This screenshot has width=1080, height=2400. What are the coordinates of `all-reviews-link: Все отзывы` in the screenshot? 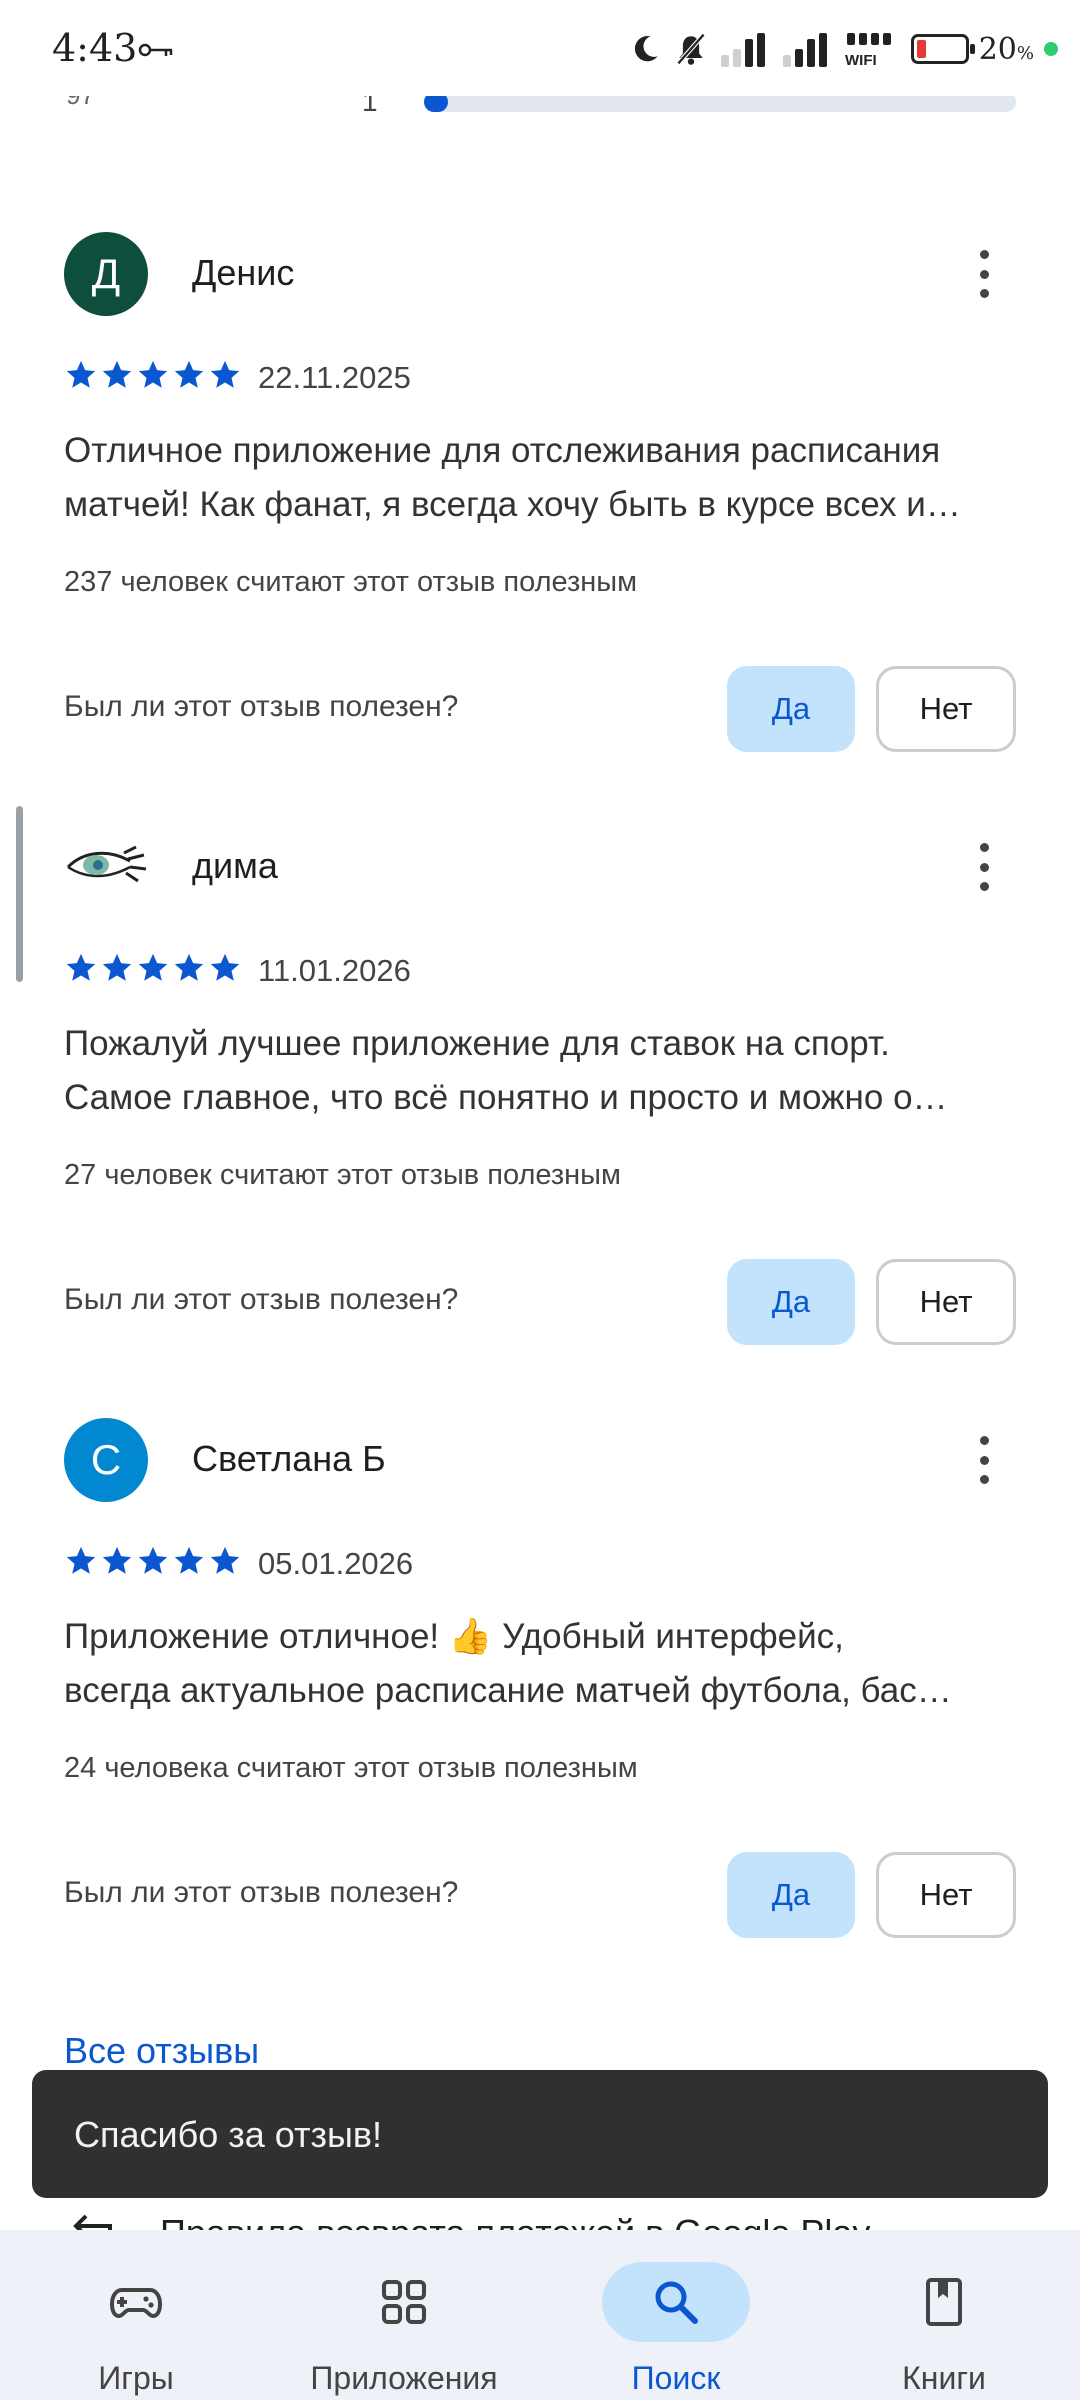 It's located at (161, 2051).